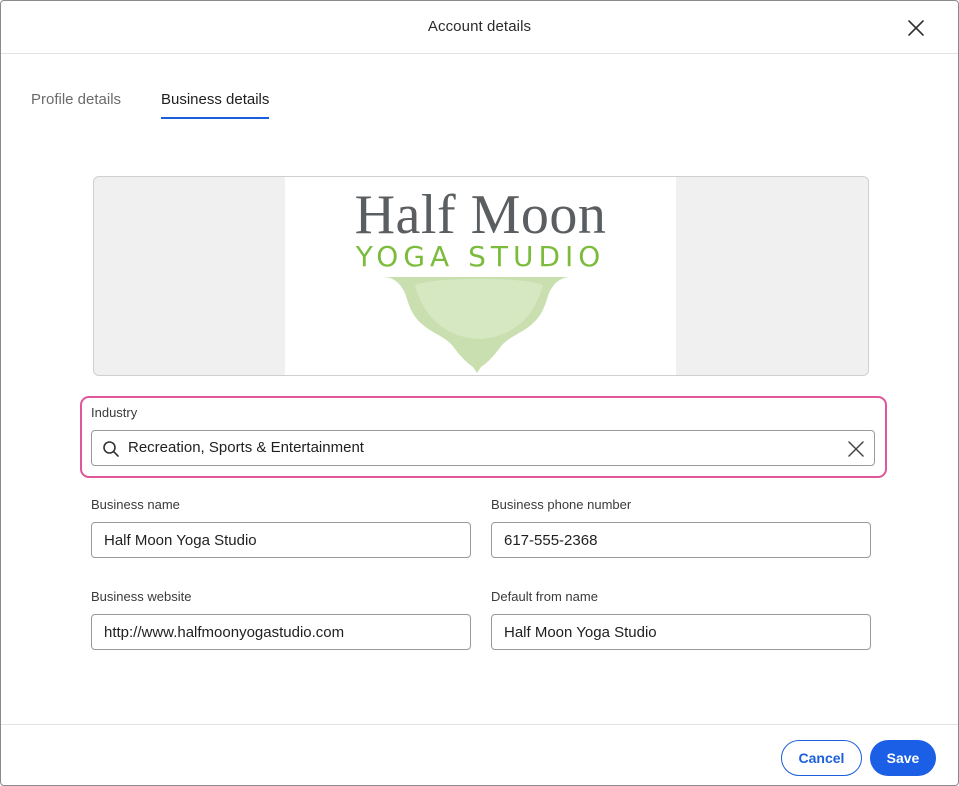  I want to click on business-name-input: Half Moon Yoga Studio, so click(281, 540).